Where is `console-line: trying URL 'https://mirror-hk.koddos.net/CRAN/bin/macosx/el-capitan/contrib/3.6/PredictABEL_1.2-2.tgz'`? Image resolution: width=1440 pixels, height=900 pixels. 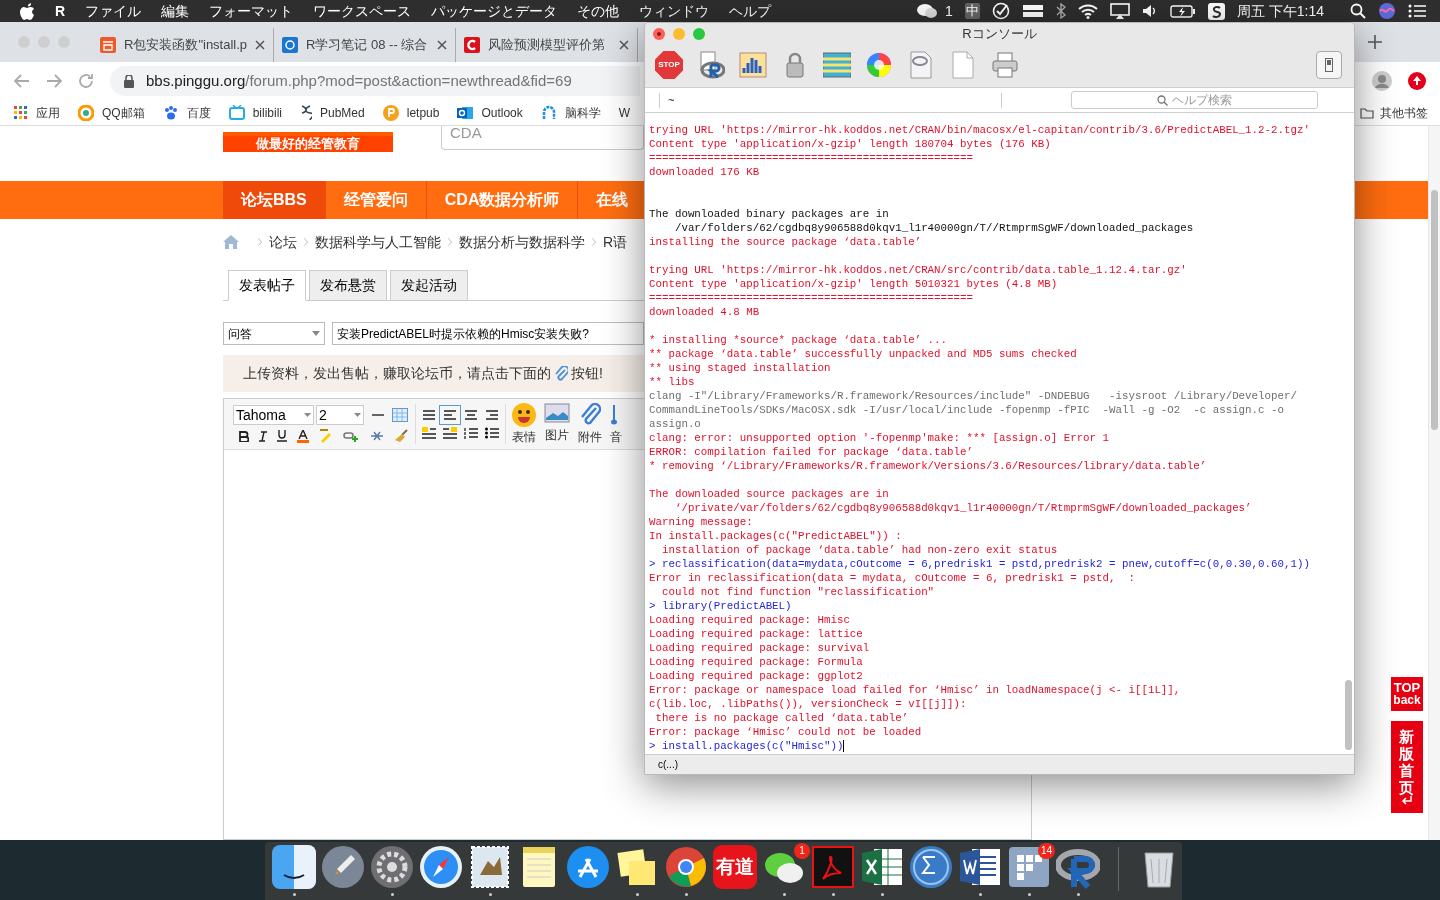 console-line: trying URL 'https://mirror-hk.koddos.net/CRAN/bin/macosx/el-capitan/contrib/3.6/PredictABEL_1.2-2.tgz' is located at coordinates (979, 130).